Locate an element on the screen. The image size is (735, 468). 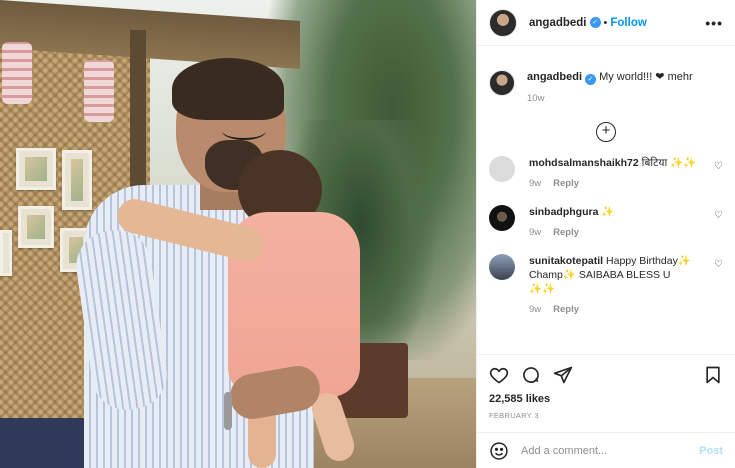
caption-time: 10w is located at coordinates (610, 98).